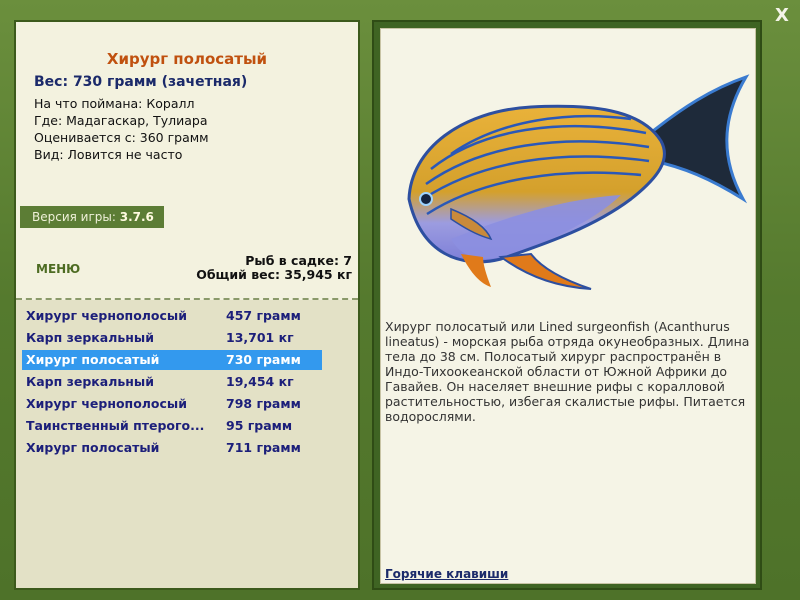  What do you see at coordinates (263, 447) in the screenshot?
I see `catch-weight: 711 грамм` at bounding box center [263, 447].